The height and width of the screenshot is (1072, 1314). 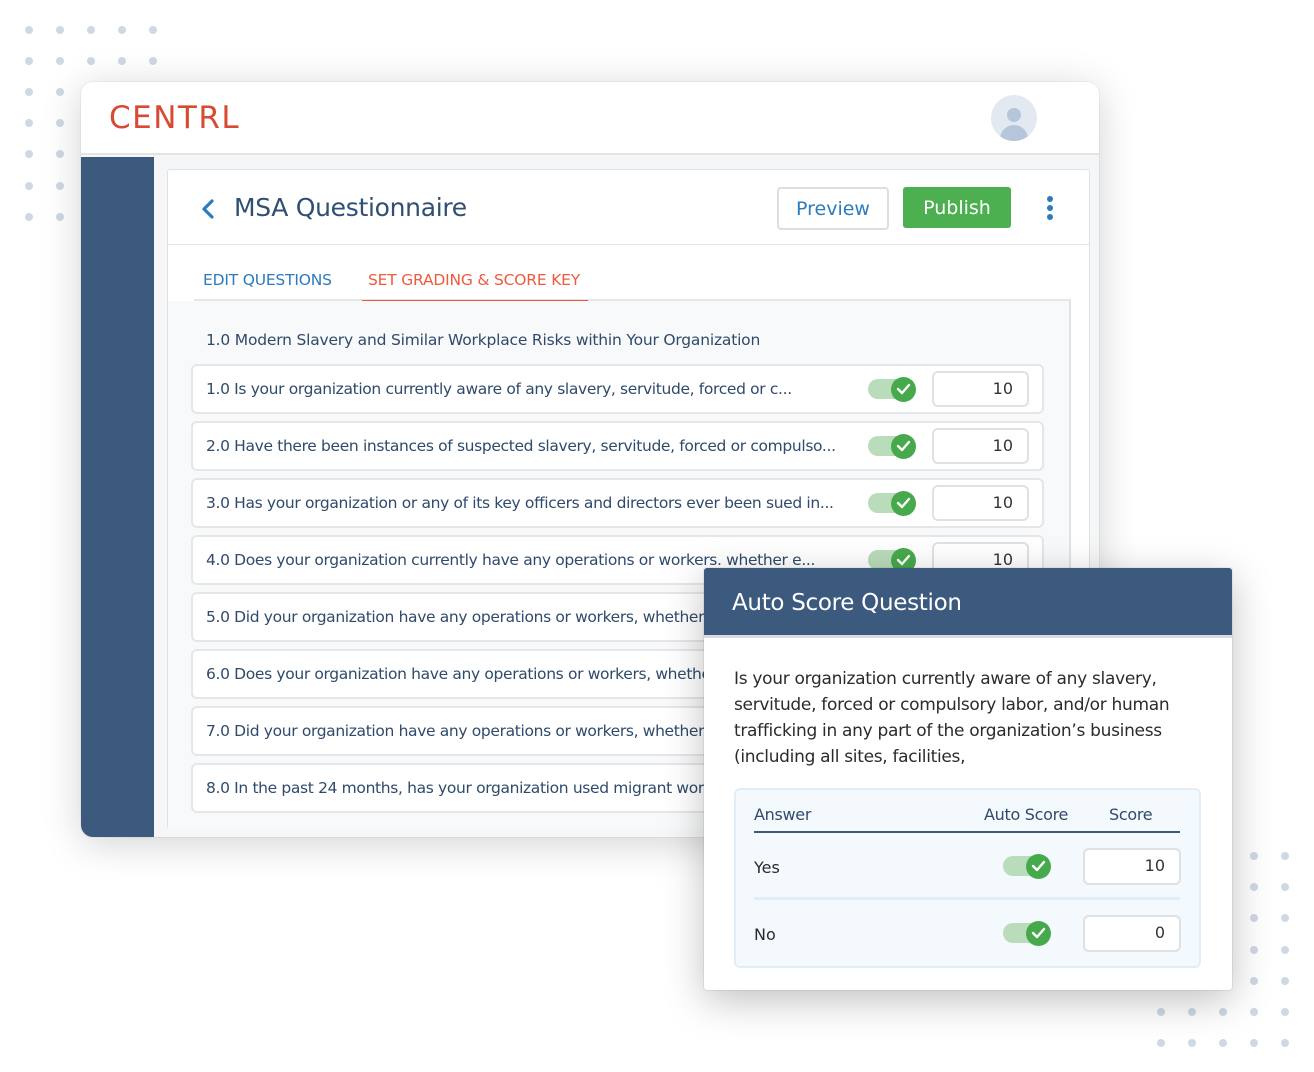 What do you see at coordinates (117, 497) in the screenshot?
I see `sidebar` at bounding box center [117, 497].